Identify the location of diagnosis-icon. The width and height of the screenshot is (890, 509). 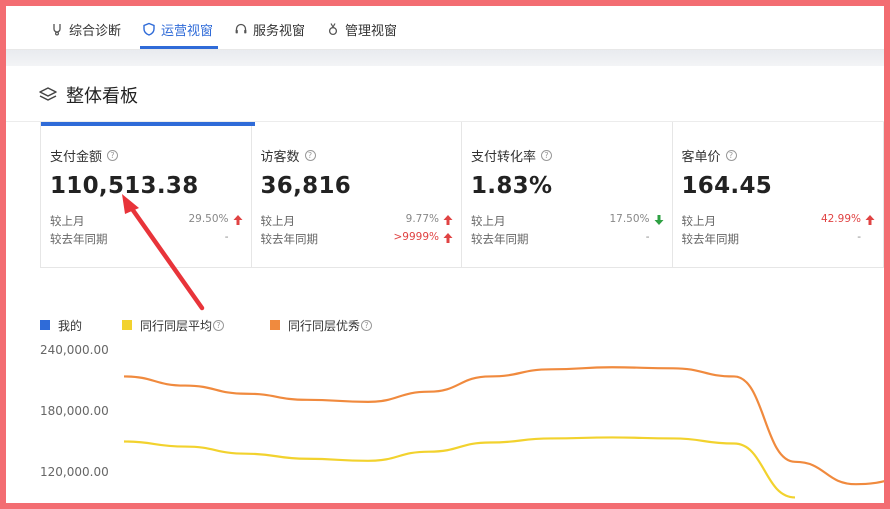
(57, 30).